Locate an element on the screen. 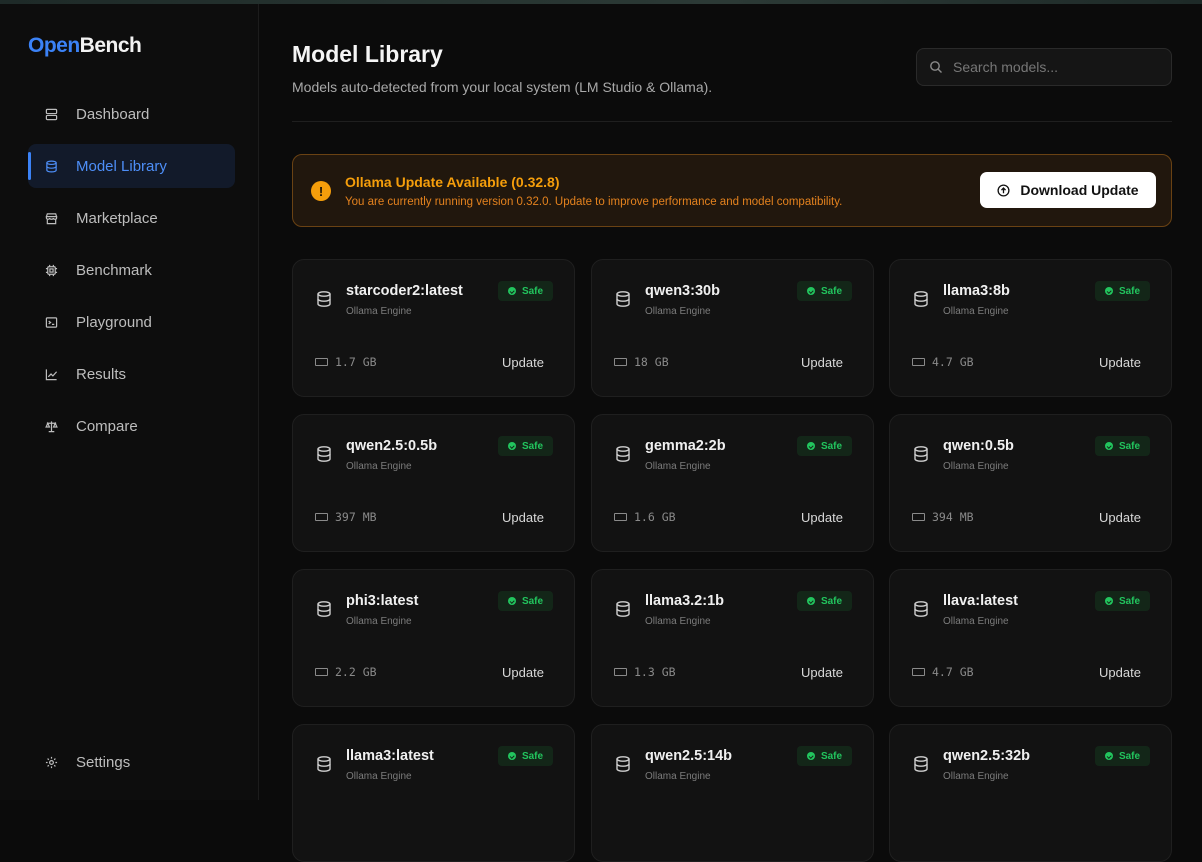 This screenshot has height=862, width=1202. model-card: qwen2.5:14b Ollama Engine Safe is located at coordinates (732, 793).